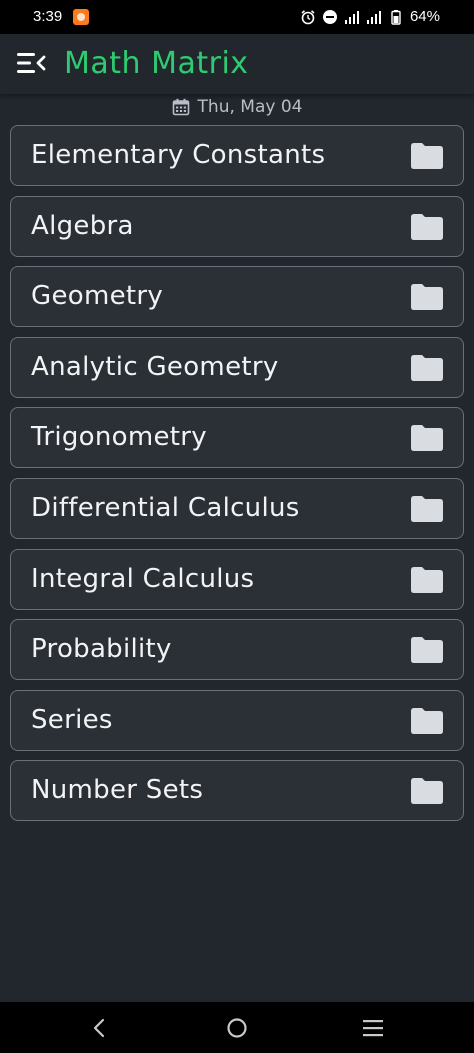  Describe the element at coordinates (250, 107) in the screenshot. I see `date-text: Thu, May 04` at that location.